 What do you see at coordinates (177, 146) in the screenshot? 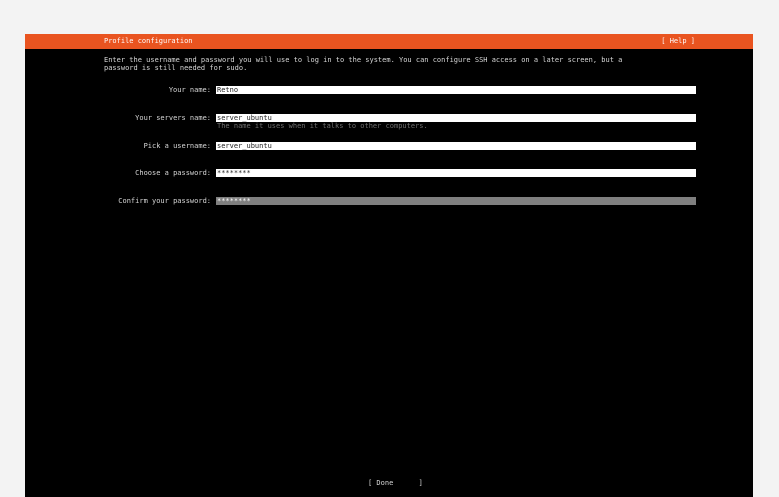
I see `username-label: Pick a username:` at bounding box center [177, 146].